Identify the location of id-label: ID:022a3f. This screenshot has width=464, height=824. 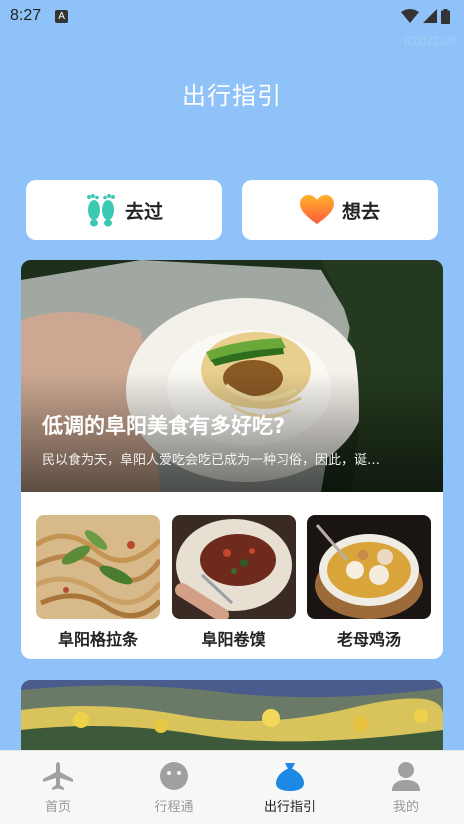
(429, 41).